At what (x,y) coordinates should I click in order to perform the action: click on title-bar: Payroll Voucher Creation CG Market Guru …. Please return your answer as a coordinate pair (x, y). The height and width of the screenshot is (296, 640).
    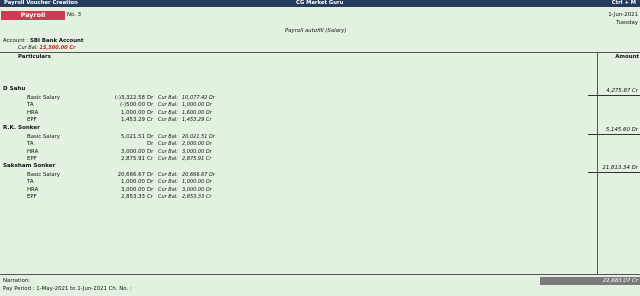
    Looking at the image, I should click on (320, 3).